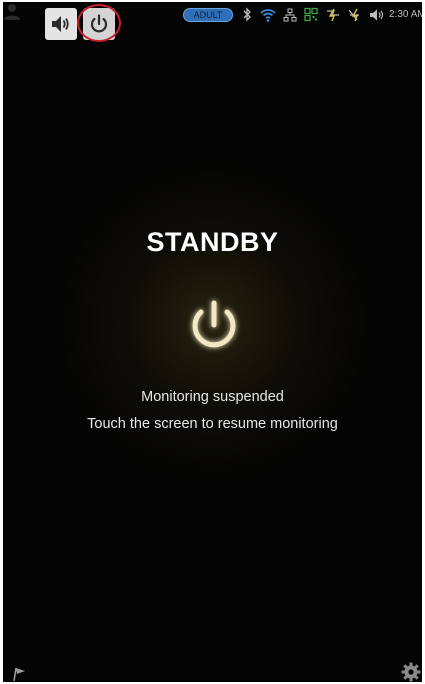 The image size is (425, 684). What do you see at coordinates (208, 15) in the screenshot?
I see `patient-mode-badge: ADULT` at bounding box center [208, 15].